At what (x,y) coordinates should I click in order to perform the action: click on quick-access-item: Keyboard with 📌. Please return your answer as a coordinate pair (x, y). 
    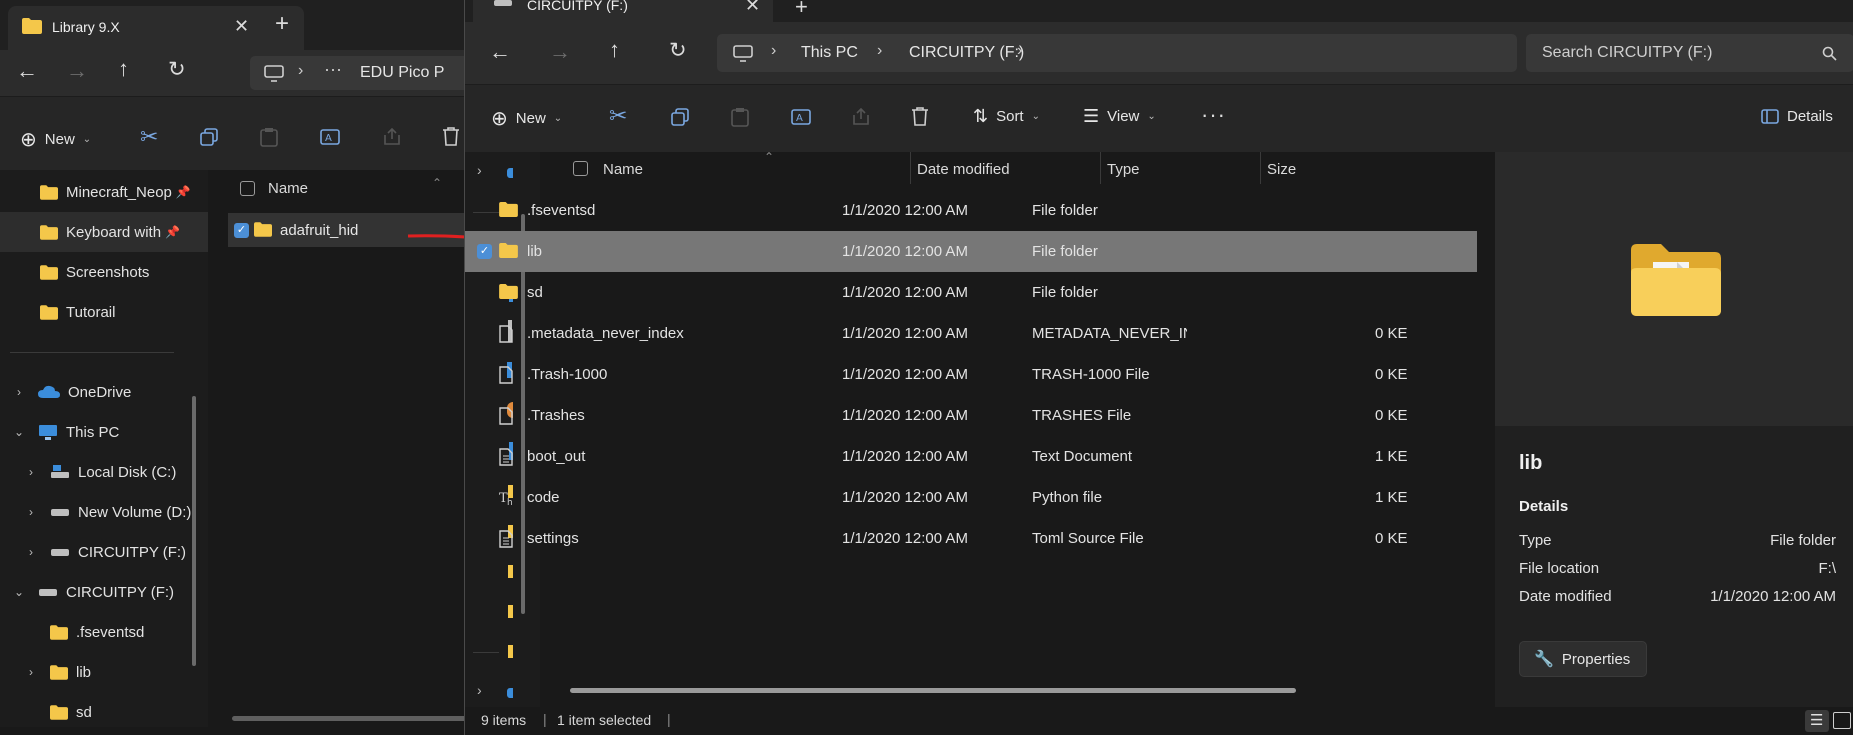
    Looking at the image, I should click on (110, 232).